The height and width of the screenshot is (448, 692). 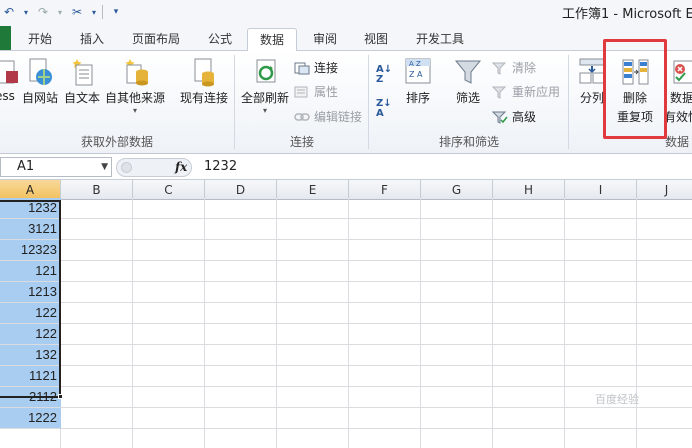 I want to click on column-header-g: G, so click(x=457, y=190).